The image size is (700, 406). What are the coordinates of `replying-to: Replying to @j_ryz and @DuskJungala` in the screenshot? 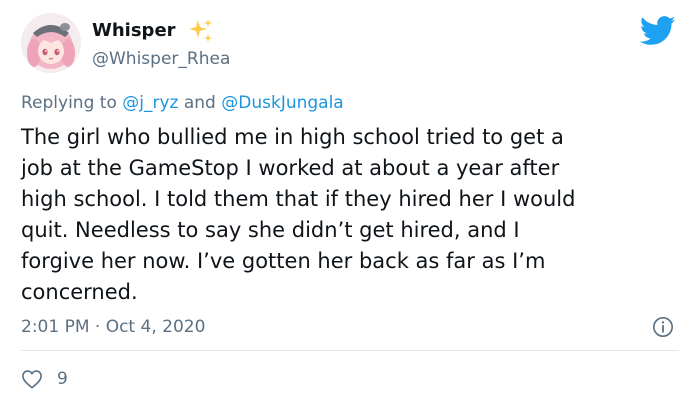 It's located at (182, 103).